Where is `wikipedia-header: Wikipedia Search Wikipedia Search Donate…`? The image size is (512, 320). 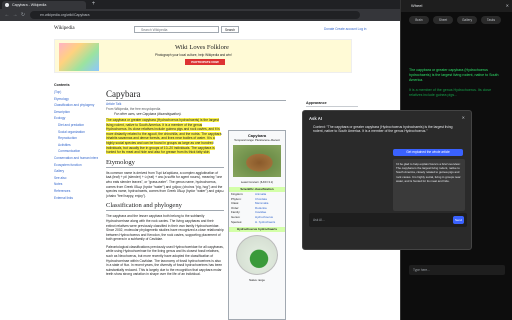
wikipedia-header: Wikipedia Search Wikipedia Search Donate… is located at coordinates (219, 30).